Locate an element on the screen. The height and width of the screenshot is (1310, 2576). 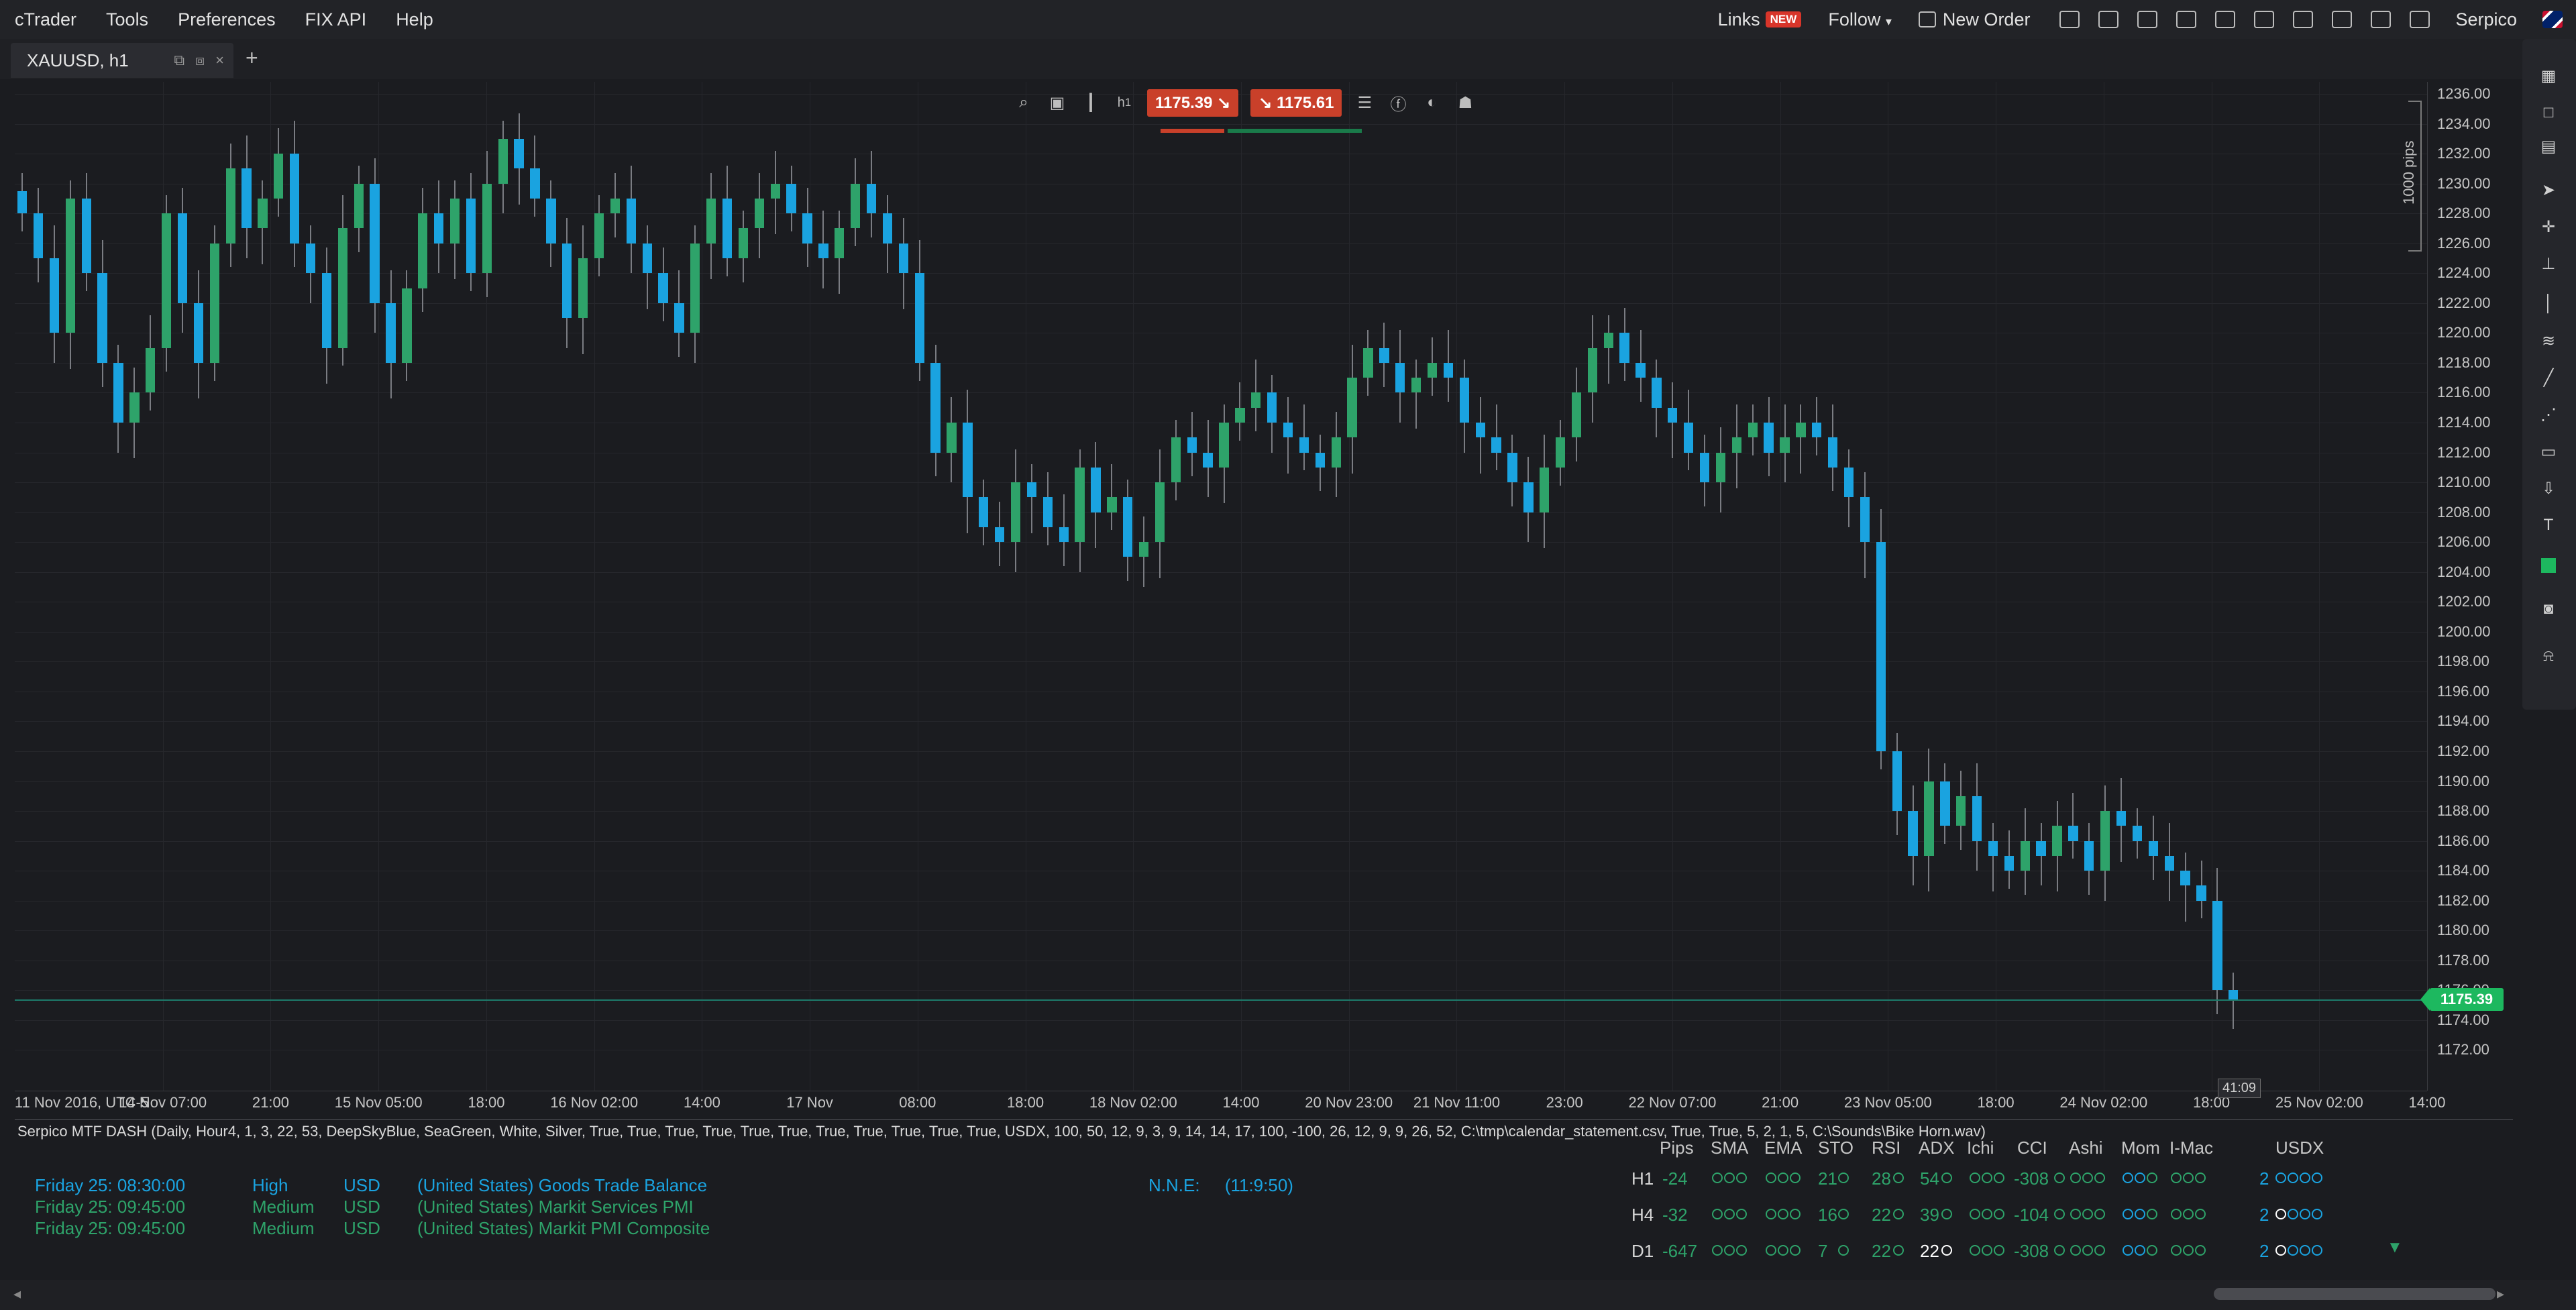
history-icon is located at coordinates (2264, 19).